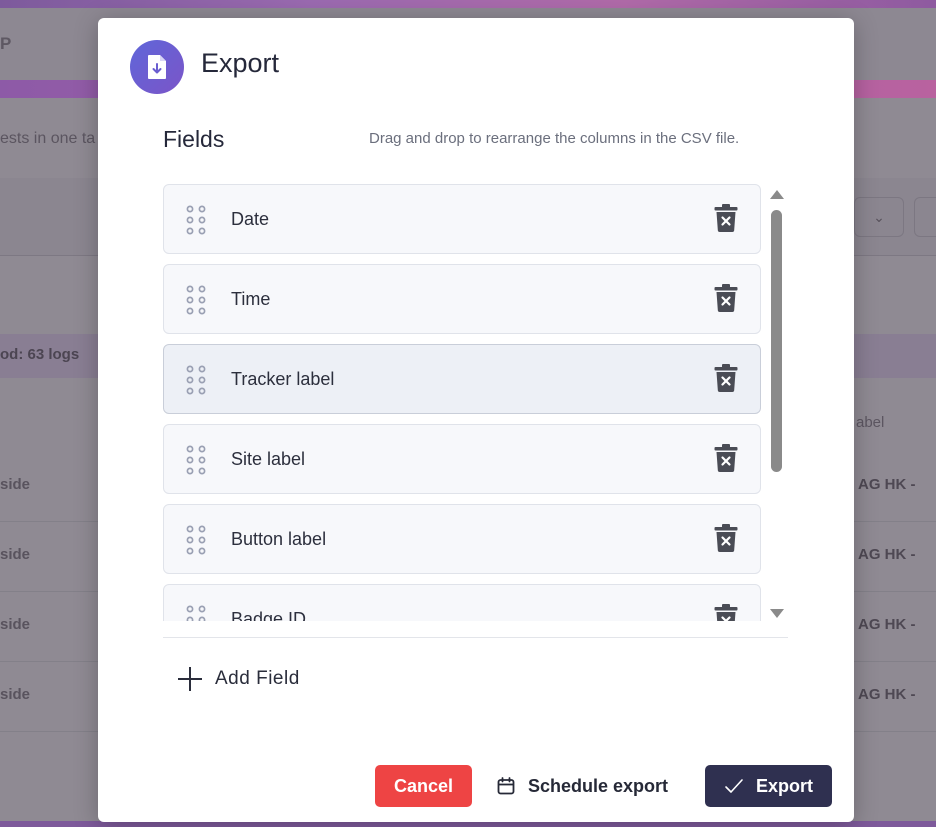  I want to click on plus-icon, so click(190, 679).